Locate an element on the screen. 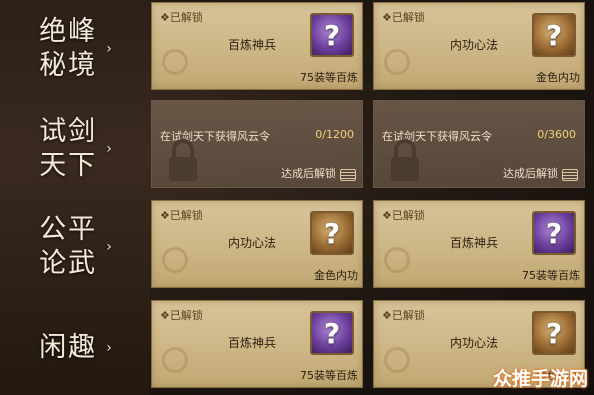 The height and width of the screenshot is (395, 594). category-jue-feng-mi-jing: 绝峰 秘境 › is located at coordinates (74, 49).